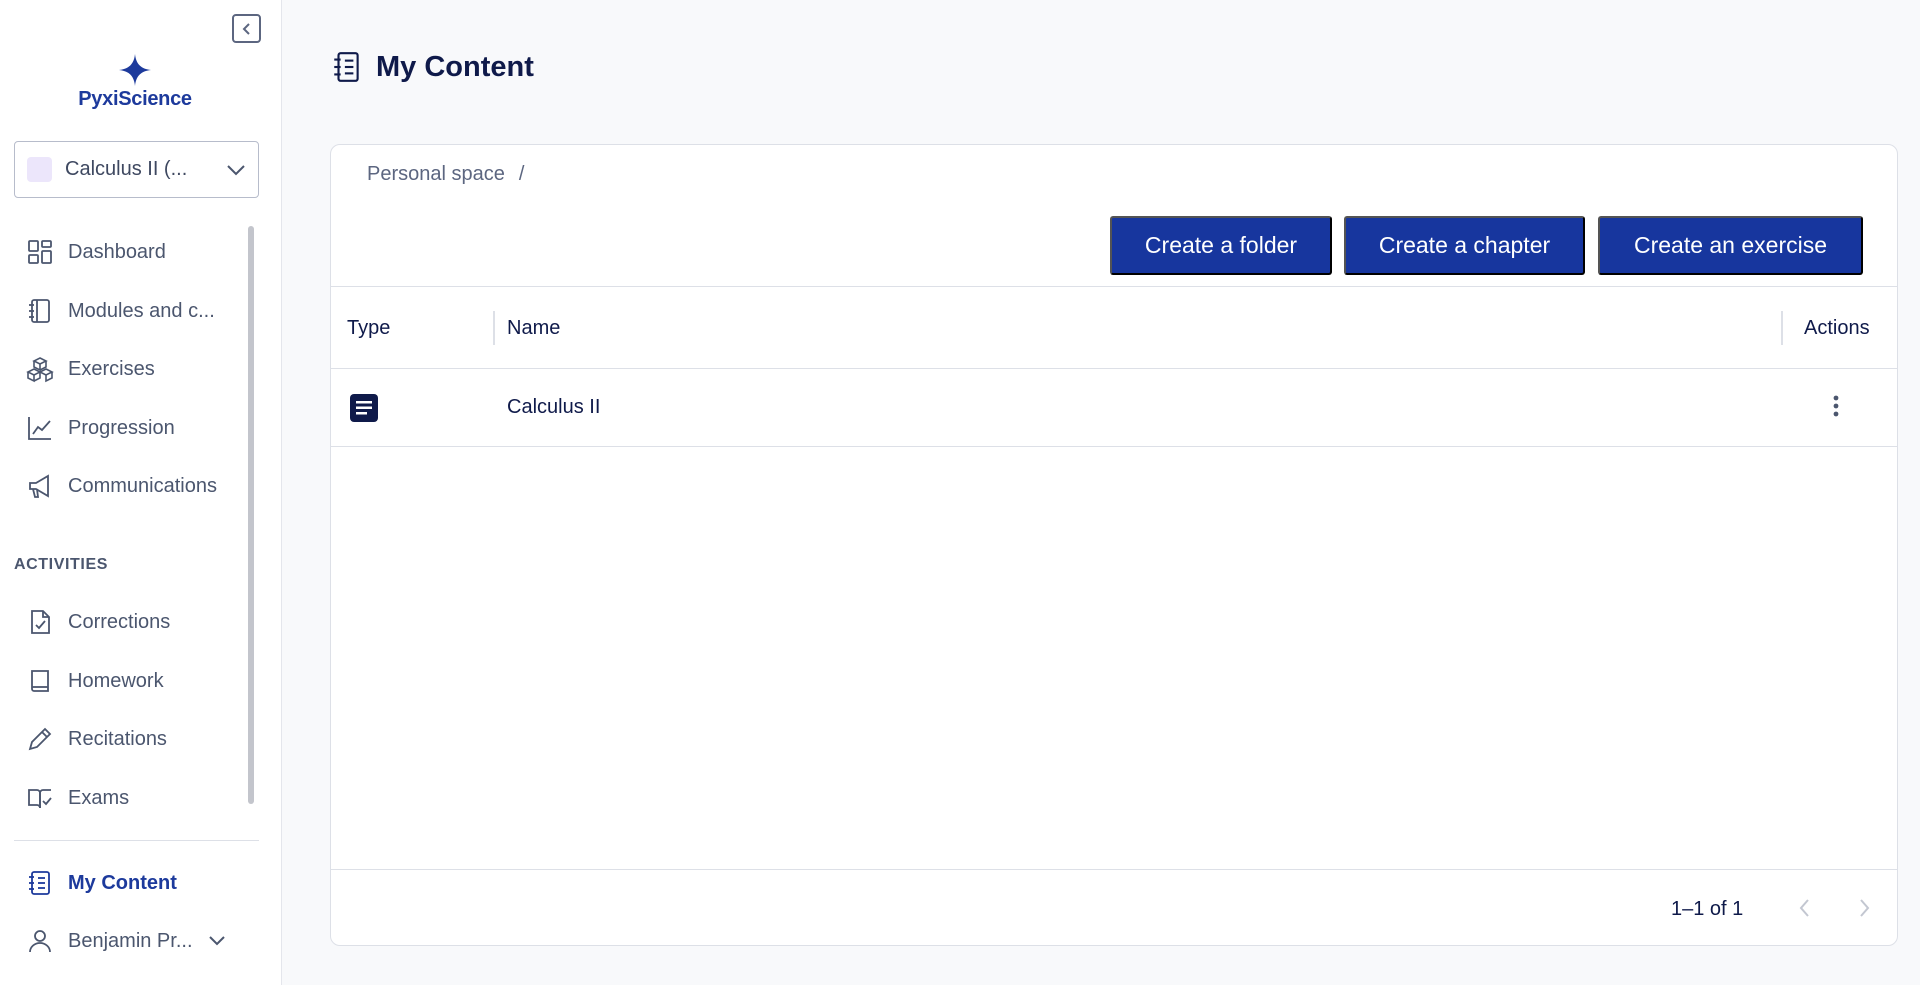 The image size is (1920, 985). Describe the element at coordinates (40, 941) in the screenshot. I see `user-icon` at that location.